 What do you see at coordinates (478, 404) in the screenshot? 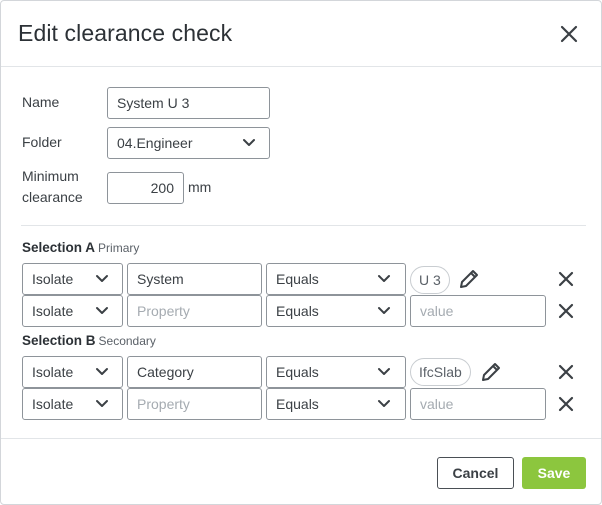
I see `selection-b-row2-value-input` at bounding box center [478, 404].